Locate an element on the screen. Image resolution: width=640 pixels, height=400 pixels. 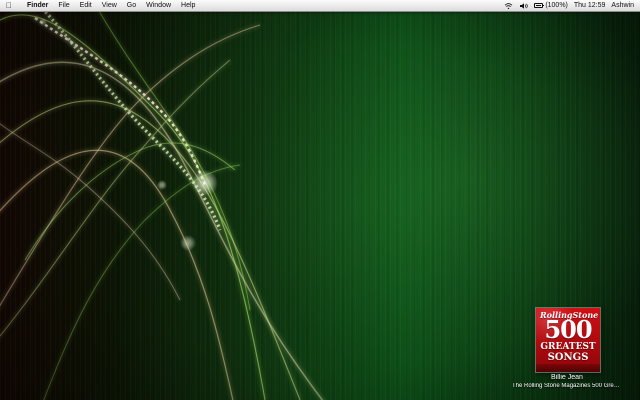
battery-fill is located at coordinates (539, 5).